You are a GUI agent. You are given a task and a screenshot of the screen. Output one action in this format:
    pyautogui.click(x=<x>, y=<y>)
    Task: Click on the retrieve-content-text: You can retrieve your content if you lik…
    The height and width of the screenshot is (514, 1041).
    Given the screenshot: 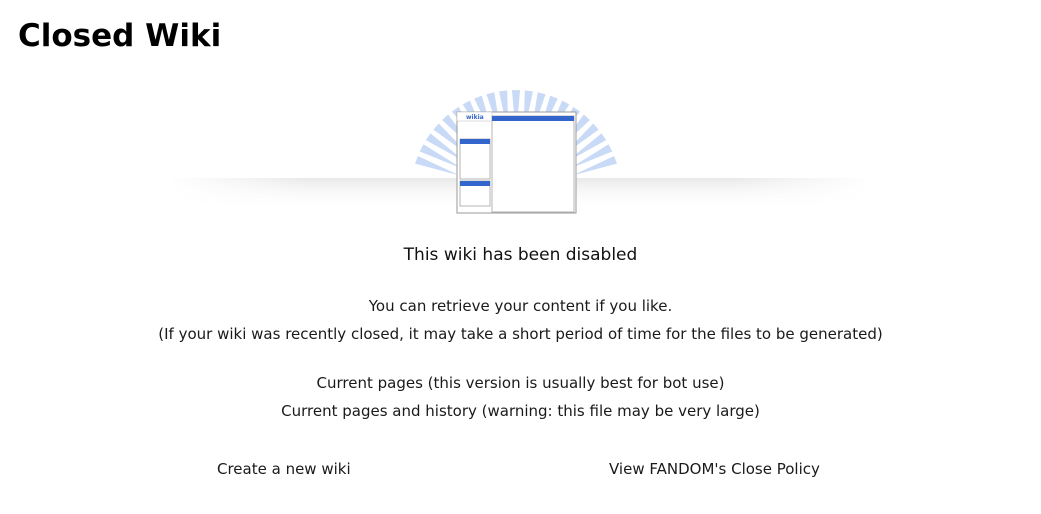 What is the action you would take?
    pyautogui.click(x=520, y=306)
    